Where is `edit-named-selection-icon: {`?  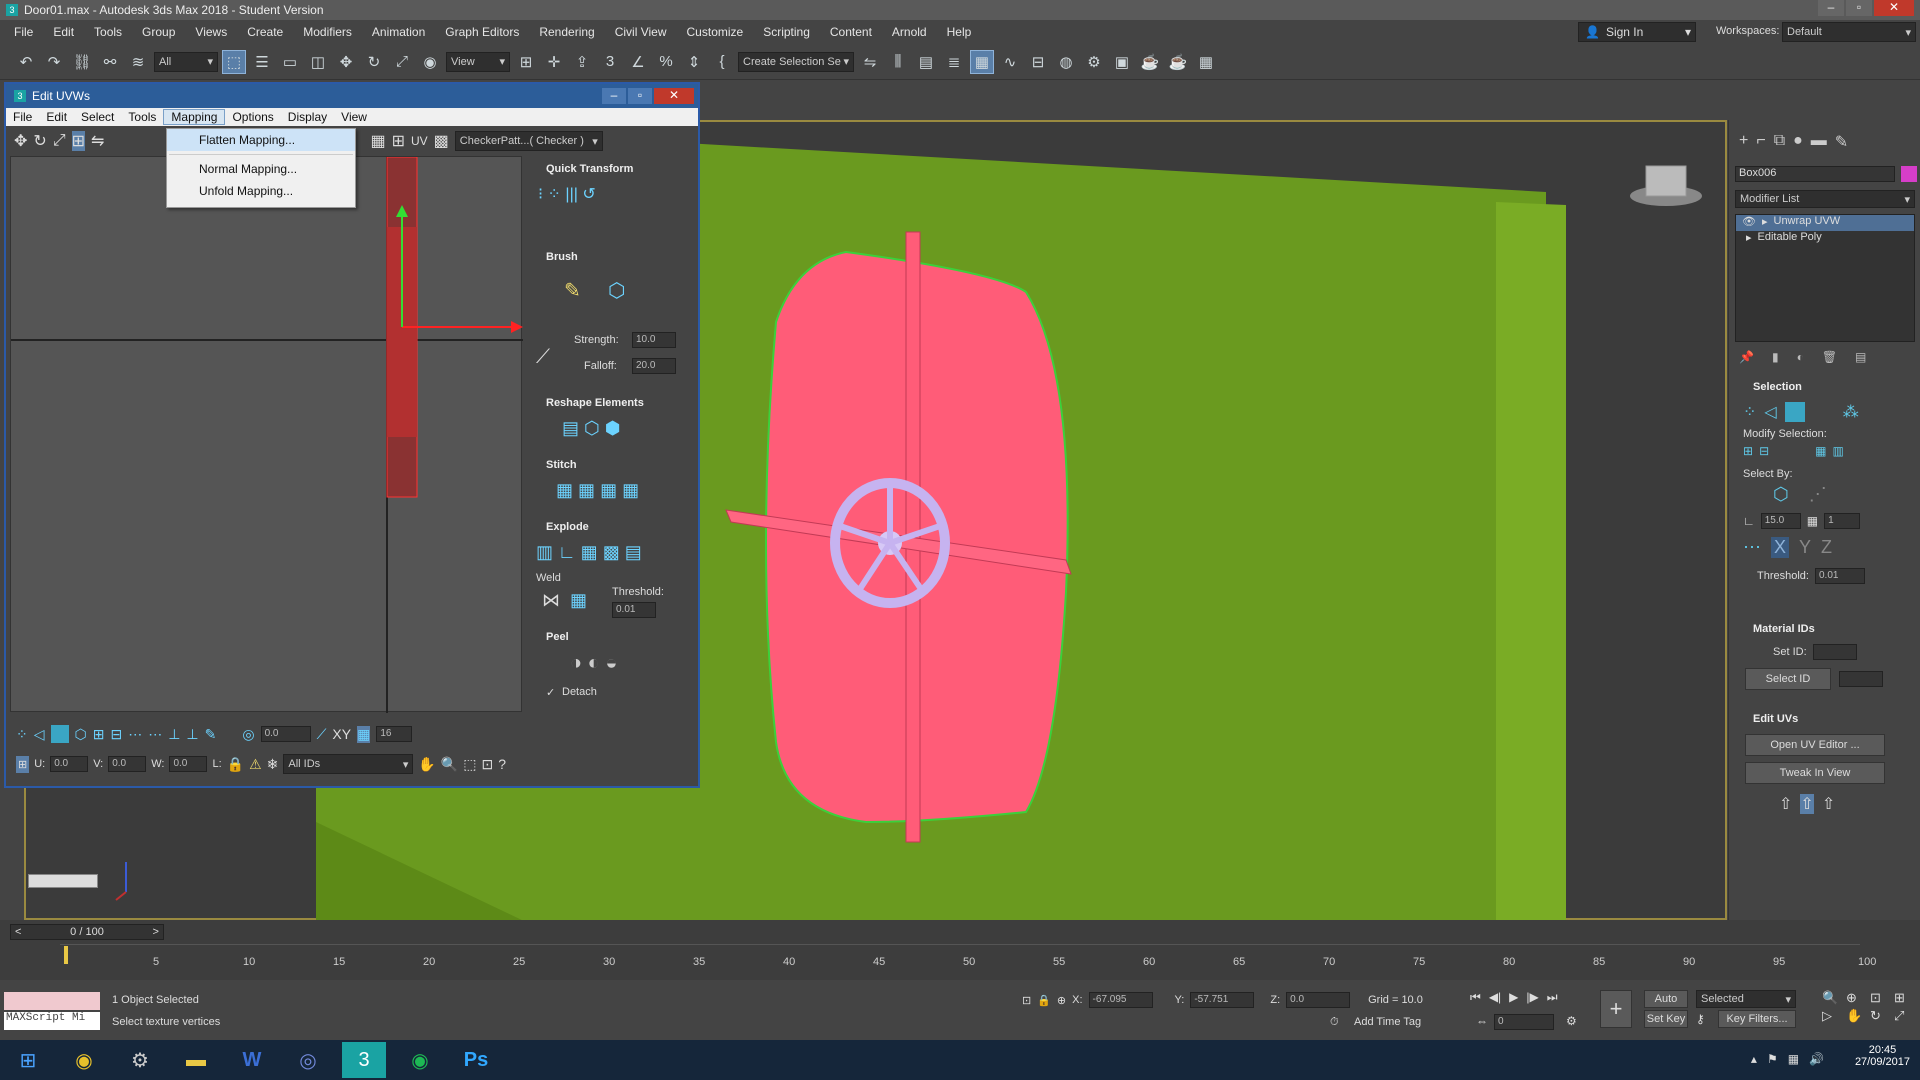
edit-named-selection-icon: { is located at coordinates (722, 62).